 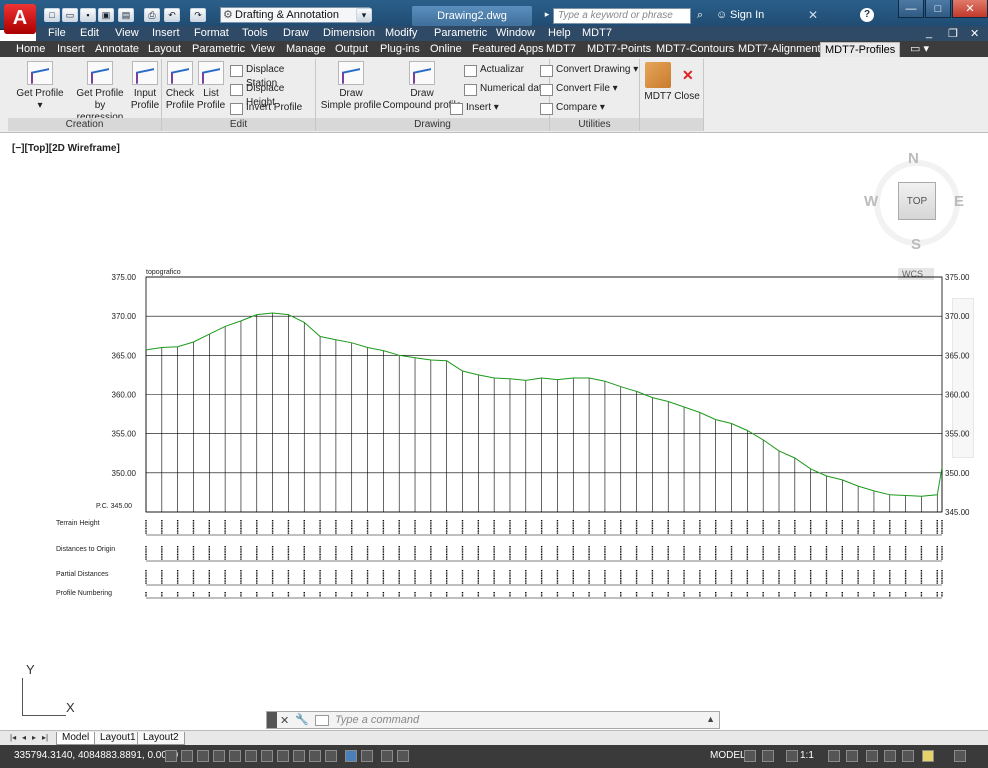 What do you see at coordinates (26, 738) in the screenshot?
I see `prev-layout-icon: ◂` at bounding box center [26, 738].